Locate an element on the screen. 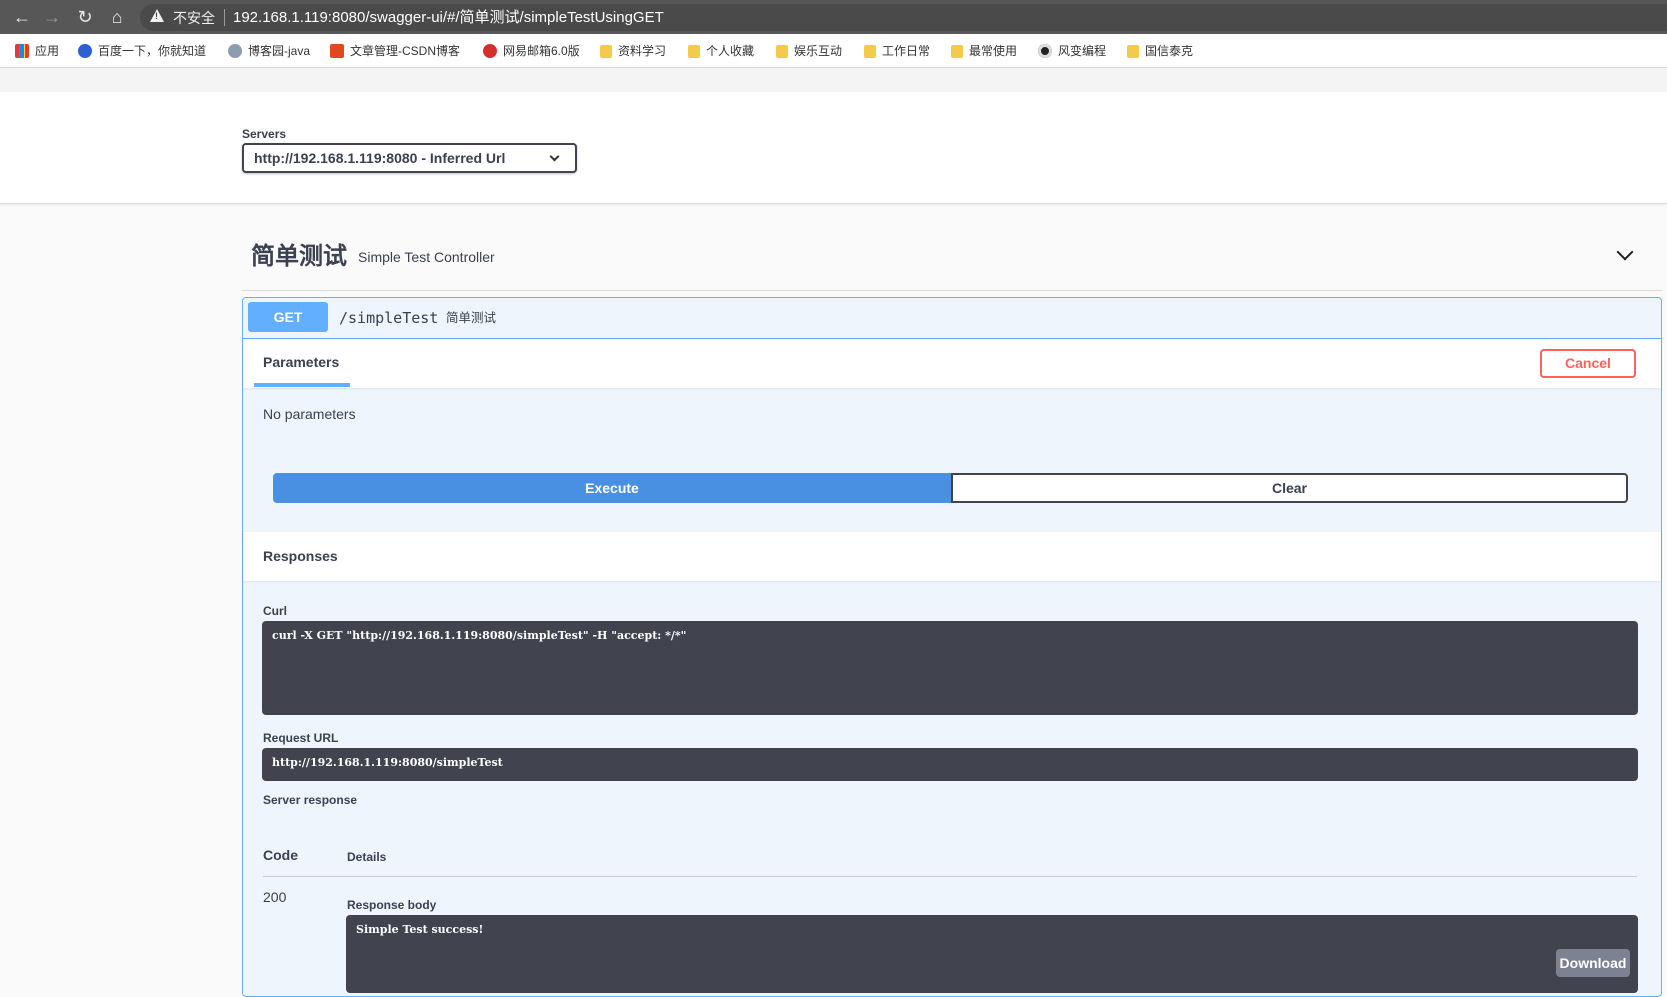  bookmark-folder-work: 工作日常 is located at coordinates (897, 51).